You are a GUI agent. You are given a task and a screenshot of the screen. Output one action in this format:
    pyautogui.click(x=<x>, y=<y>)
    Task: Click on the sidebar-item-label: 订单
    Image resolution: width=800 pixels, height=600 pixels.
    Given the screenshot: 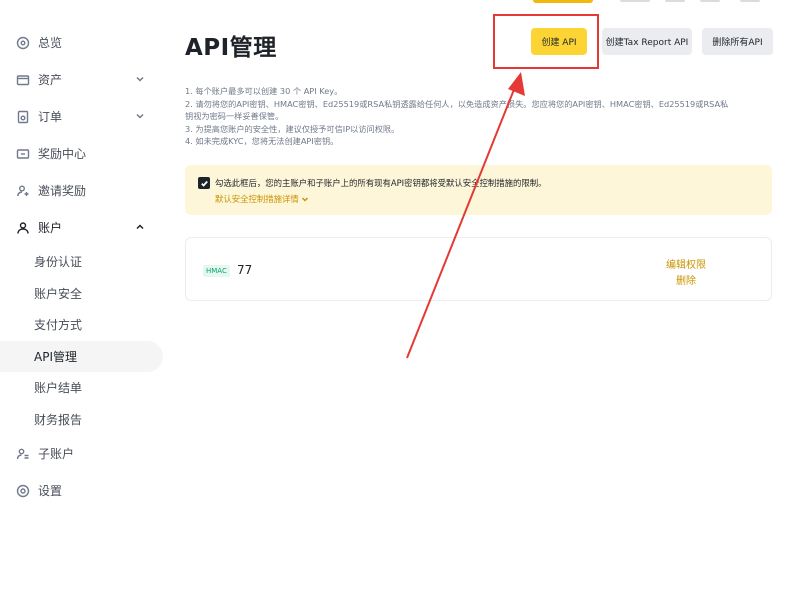 What is the action you would take?
    pyautogui.click(x=50, y=117)
    